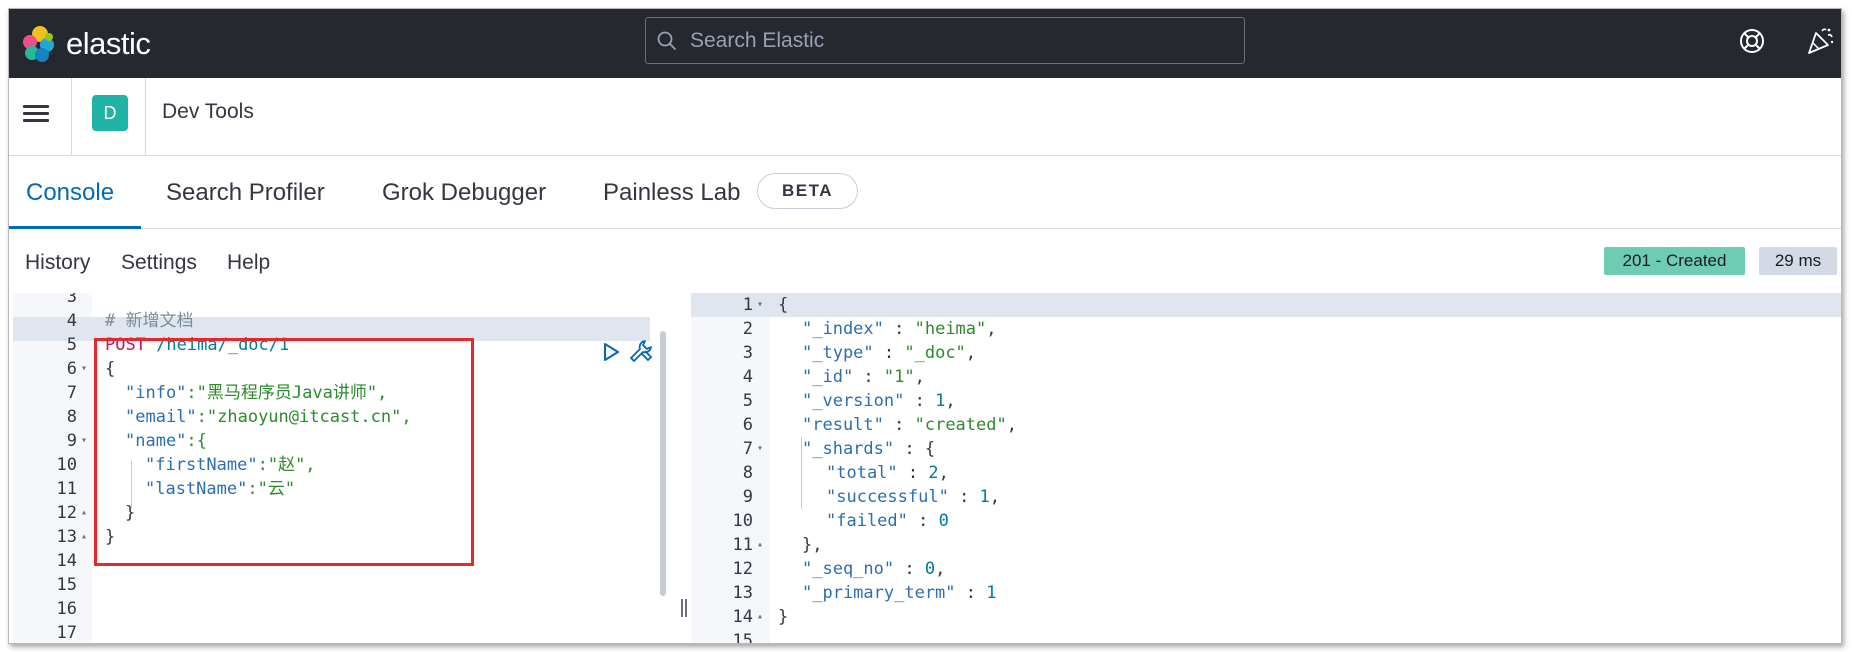 The image size is (1852, 652). I want to click on json-key: "result", so click(843, 425).